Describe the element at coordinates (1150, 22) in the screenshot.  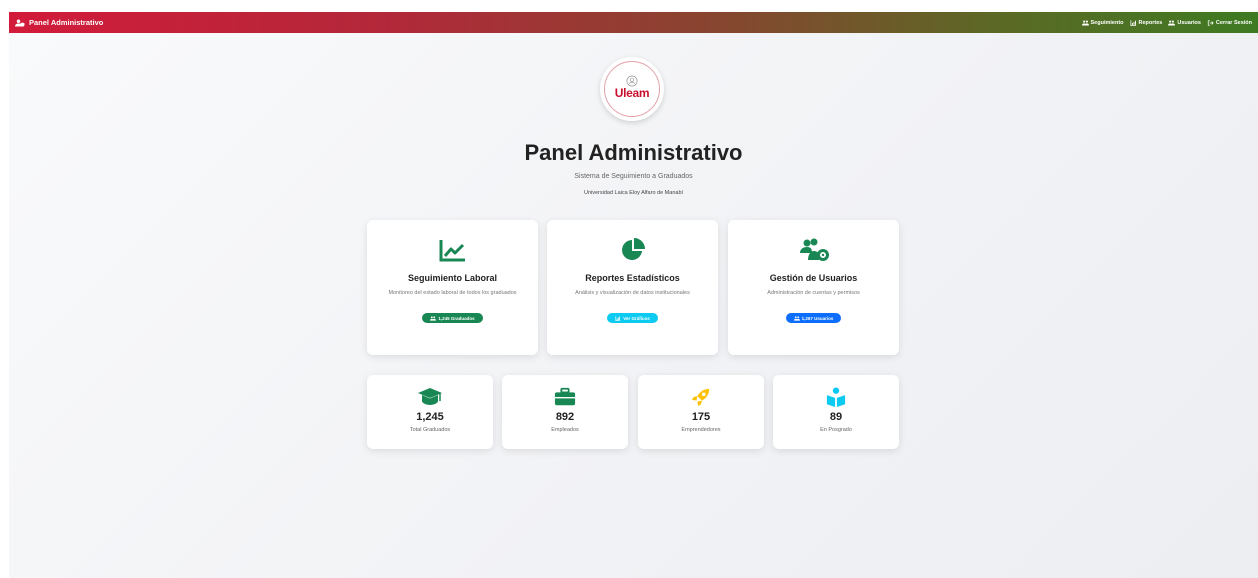
I see `nav-link-label: Reportes` at that location.